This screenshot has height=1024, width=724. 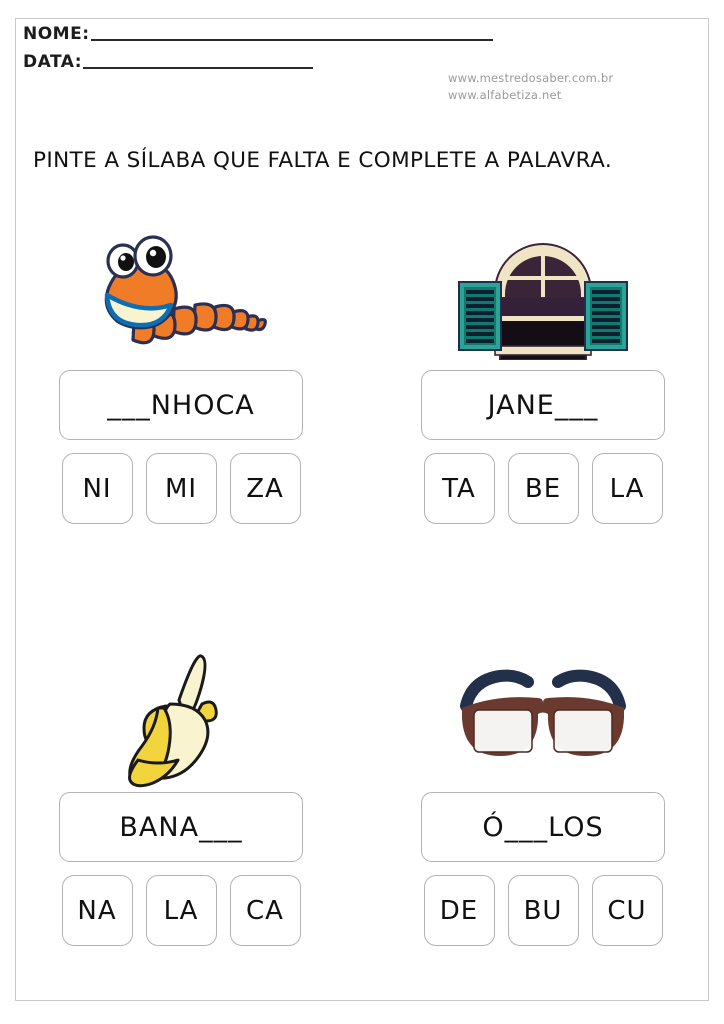 I want to click on syllable-label: TA, so click(x=459, y=488).